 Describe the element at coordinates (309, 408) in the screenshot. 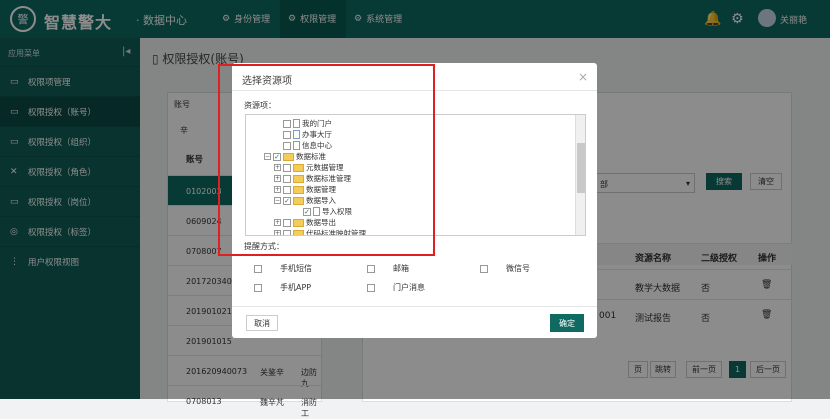

I see `org-cell: 消防工` at that location.